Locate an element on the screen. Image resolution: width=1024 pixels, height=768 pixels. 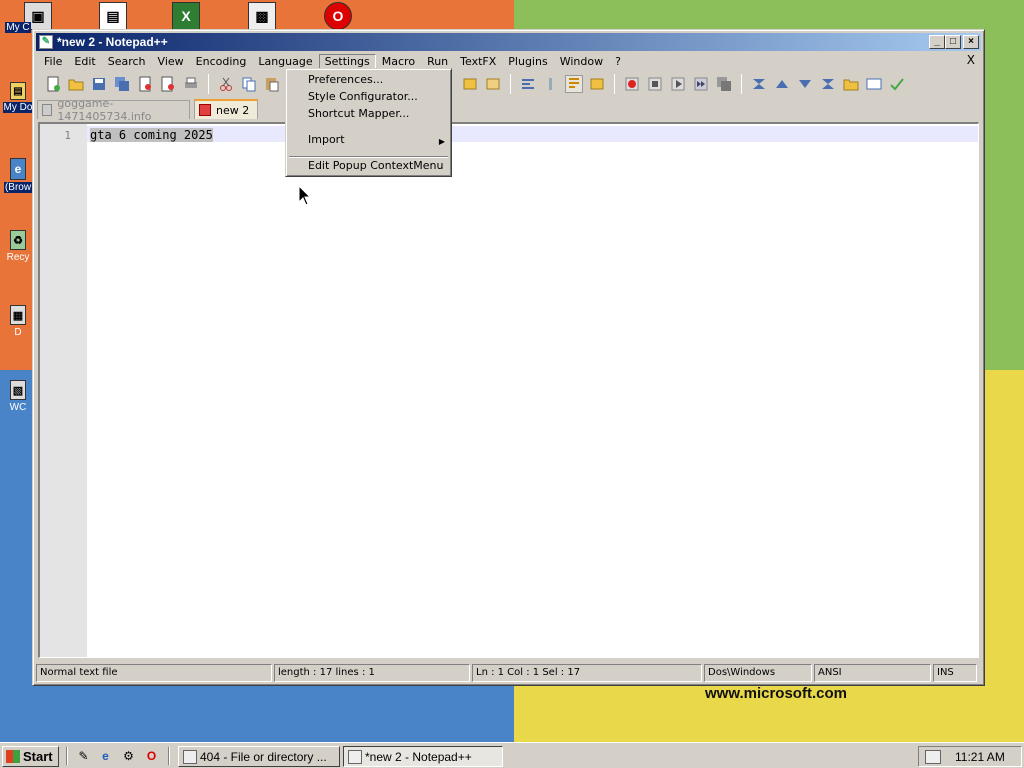
notepad-task-icon is located at coordinates (355, 756).